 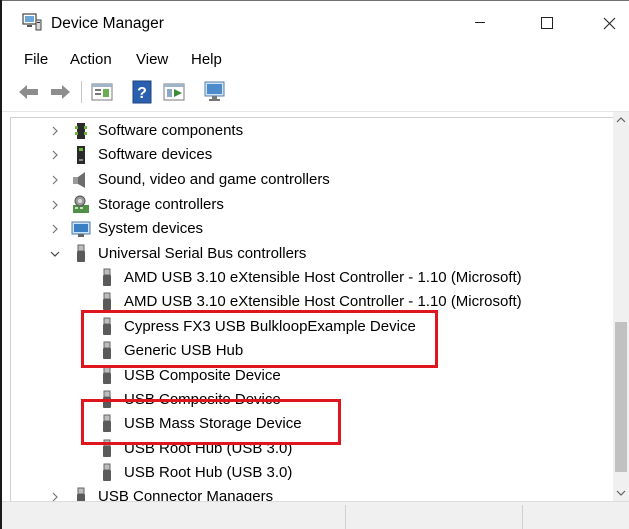 I want to click on tree-category-usb-connector-managers: USB Connector Managers, so click(x=311, y=493).